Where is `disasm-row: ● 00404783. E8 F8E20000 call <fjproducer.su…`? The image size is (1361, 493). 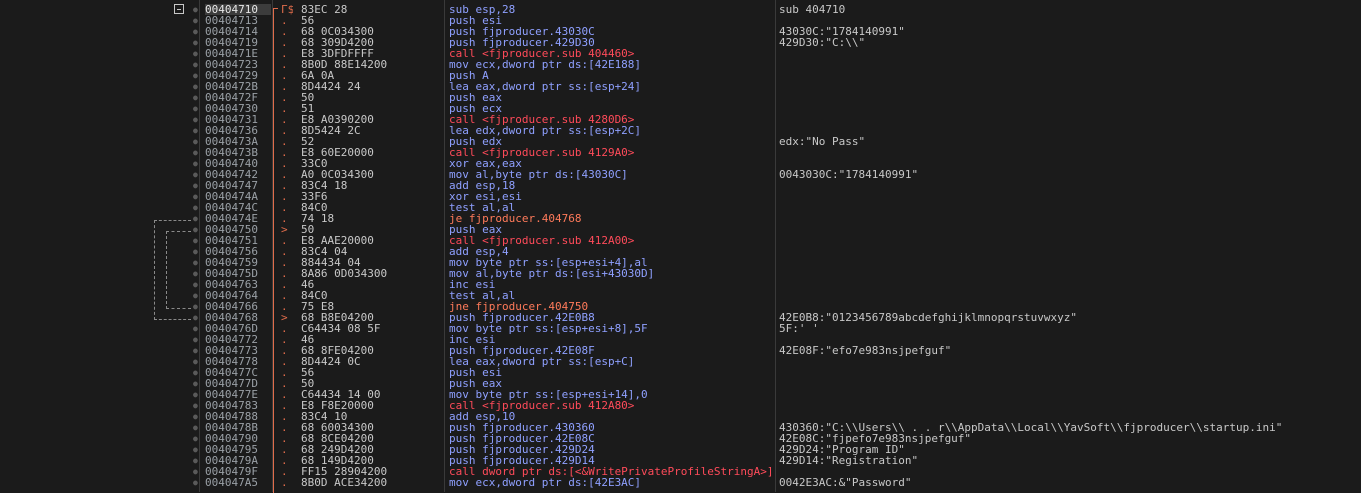
disasm-row: ● 00404783. E8 F8E20000 call <fjproducer.su… is located at coordinates (680, 405).